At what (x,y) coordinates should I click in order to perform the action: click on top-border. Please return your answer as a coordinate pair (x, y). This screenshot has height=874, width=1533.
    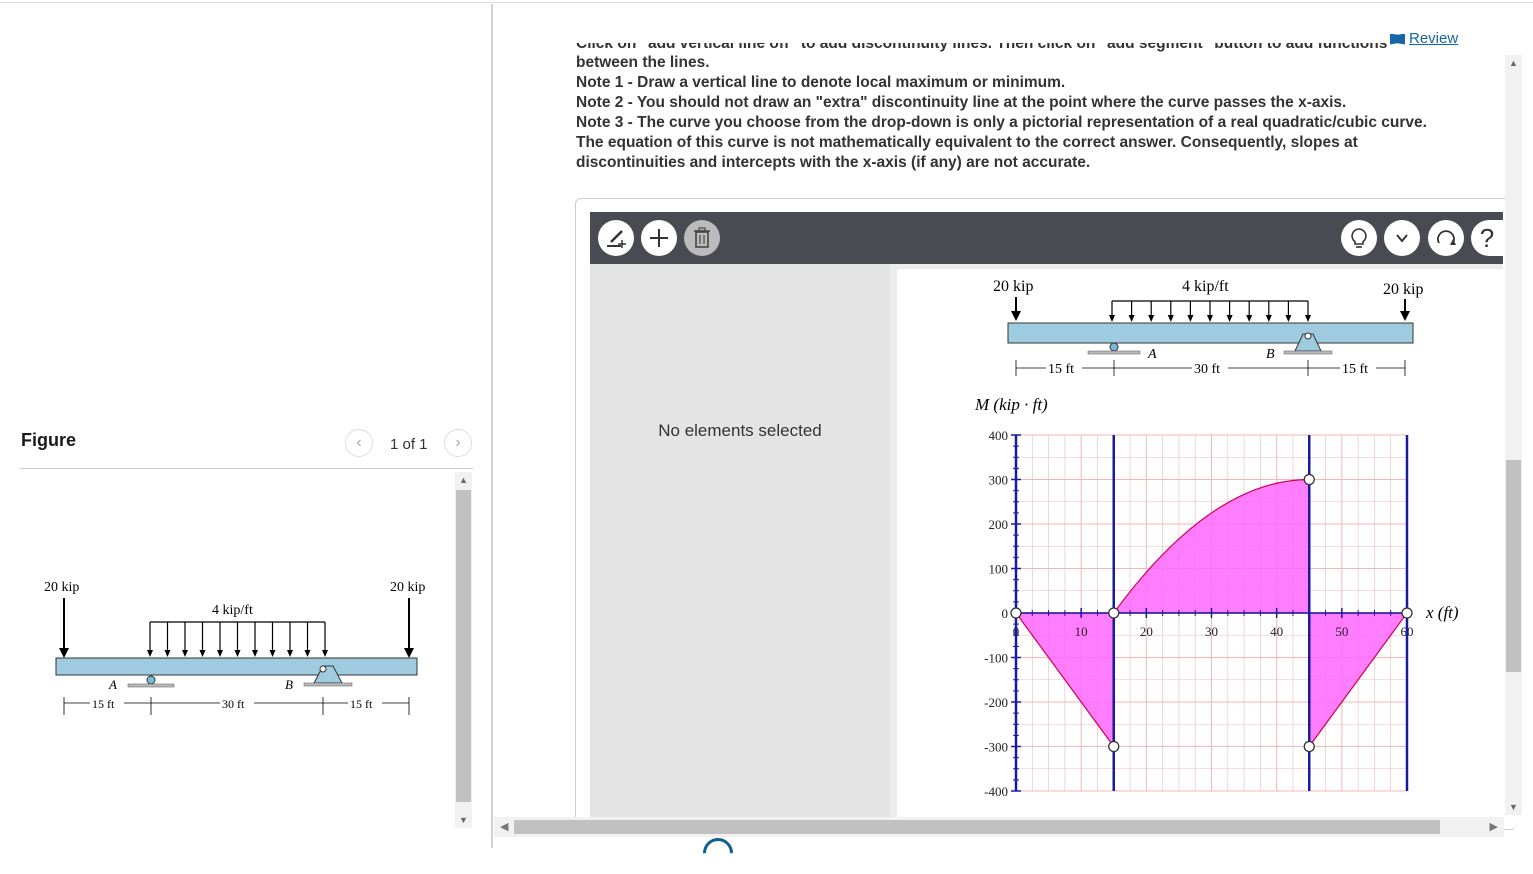
    Looking at the image, I should click on (766, 2).